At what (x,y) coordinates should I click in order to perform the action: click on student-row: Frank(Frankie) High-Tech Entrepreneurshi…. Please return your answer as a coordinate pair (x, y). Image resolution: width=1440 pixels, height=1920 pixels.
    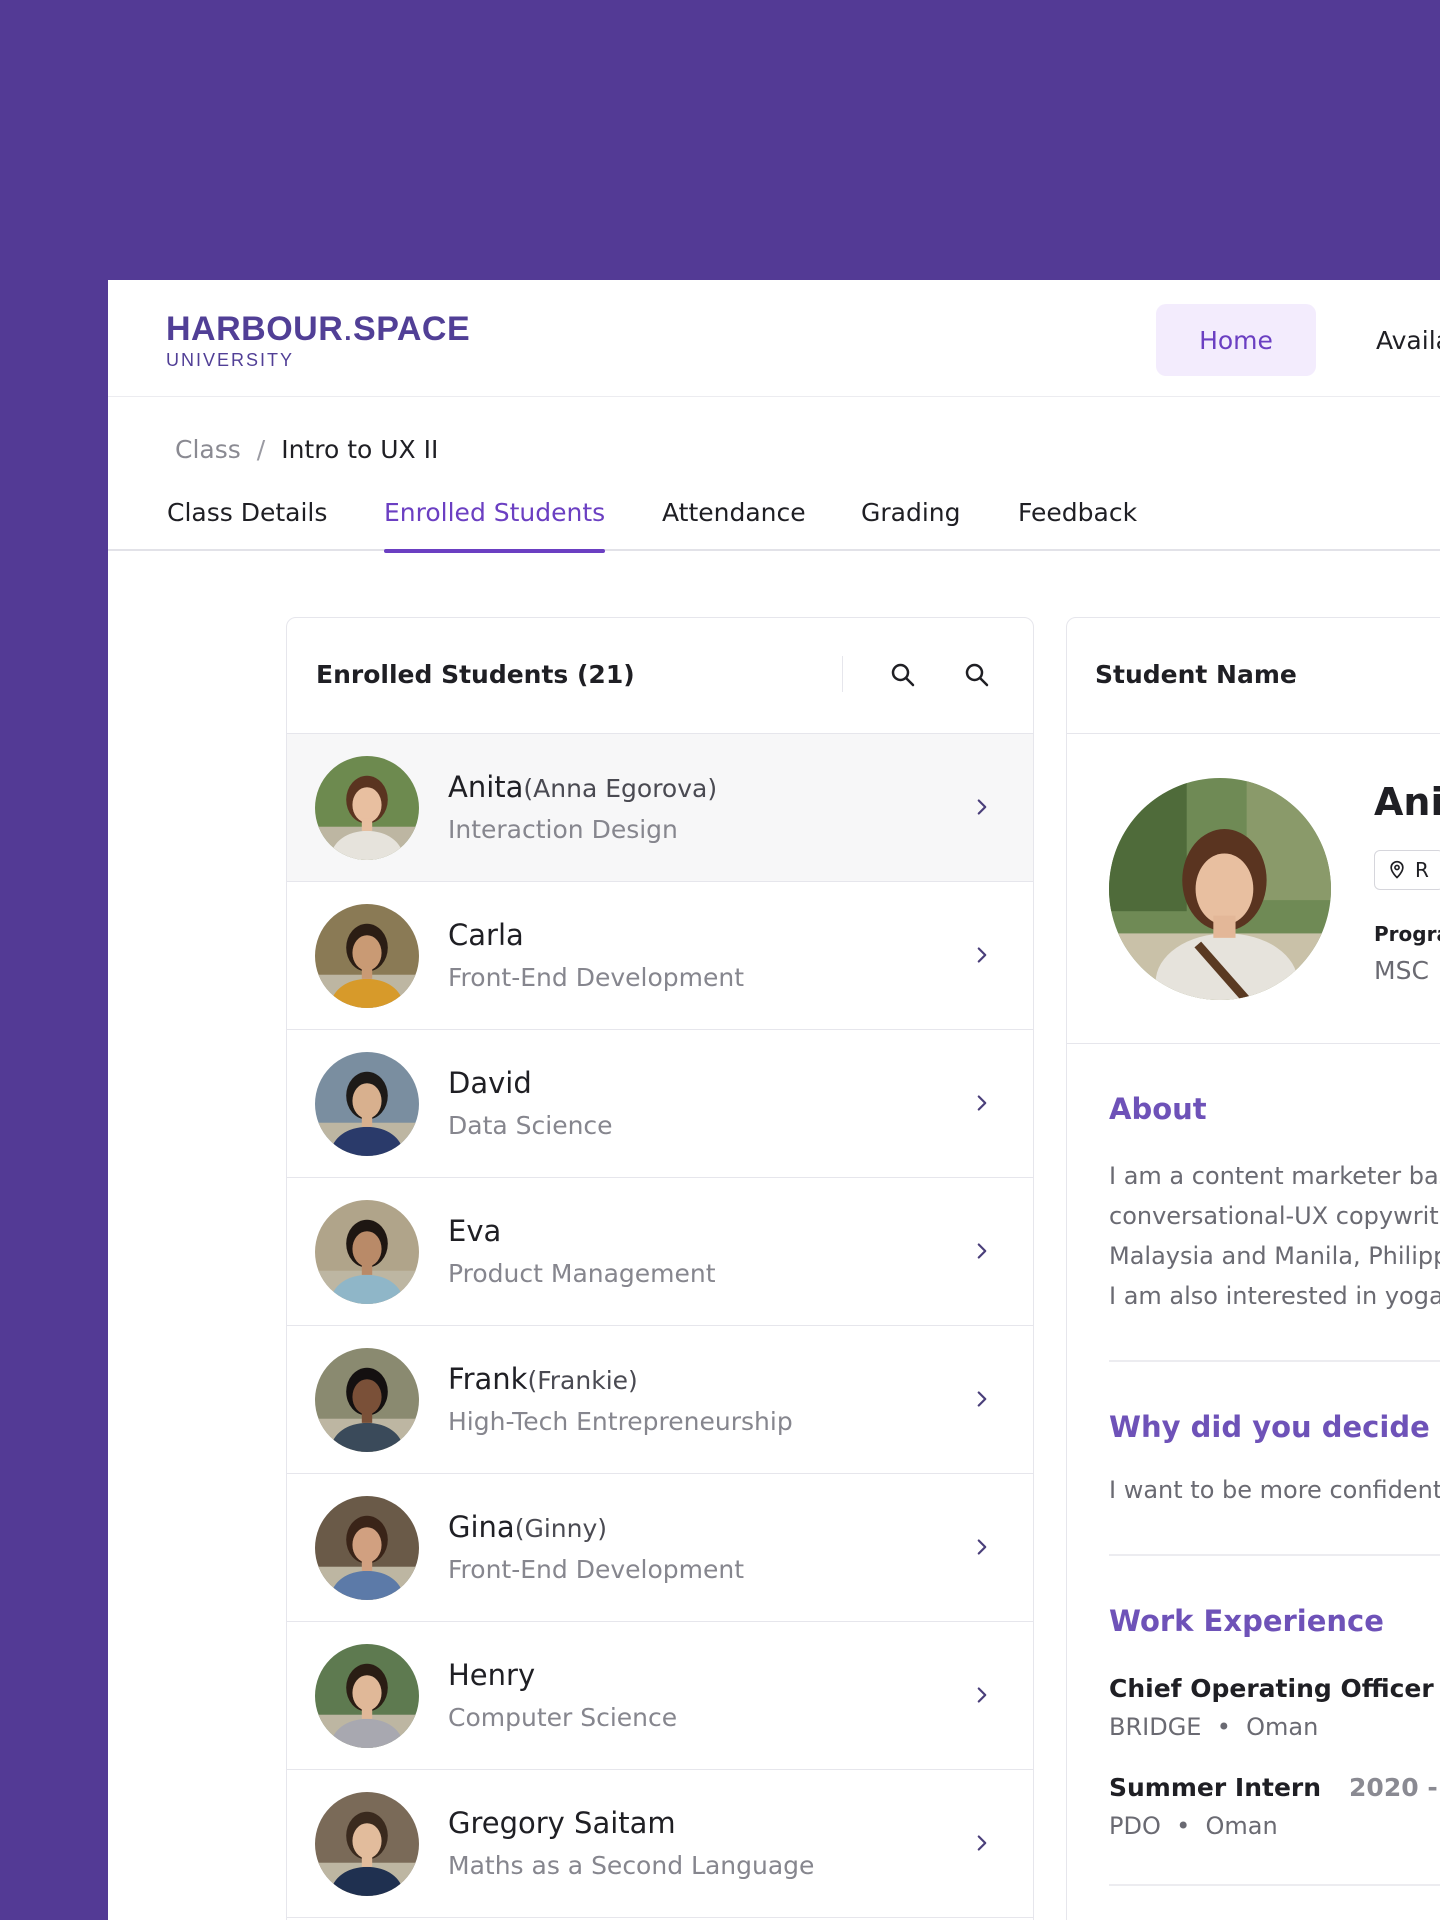
    Looking at the image, I should click on (660, 1400).